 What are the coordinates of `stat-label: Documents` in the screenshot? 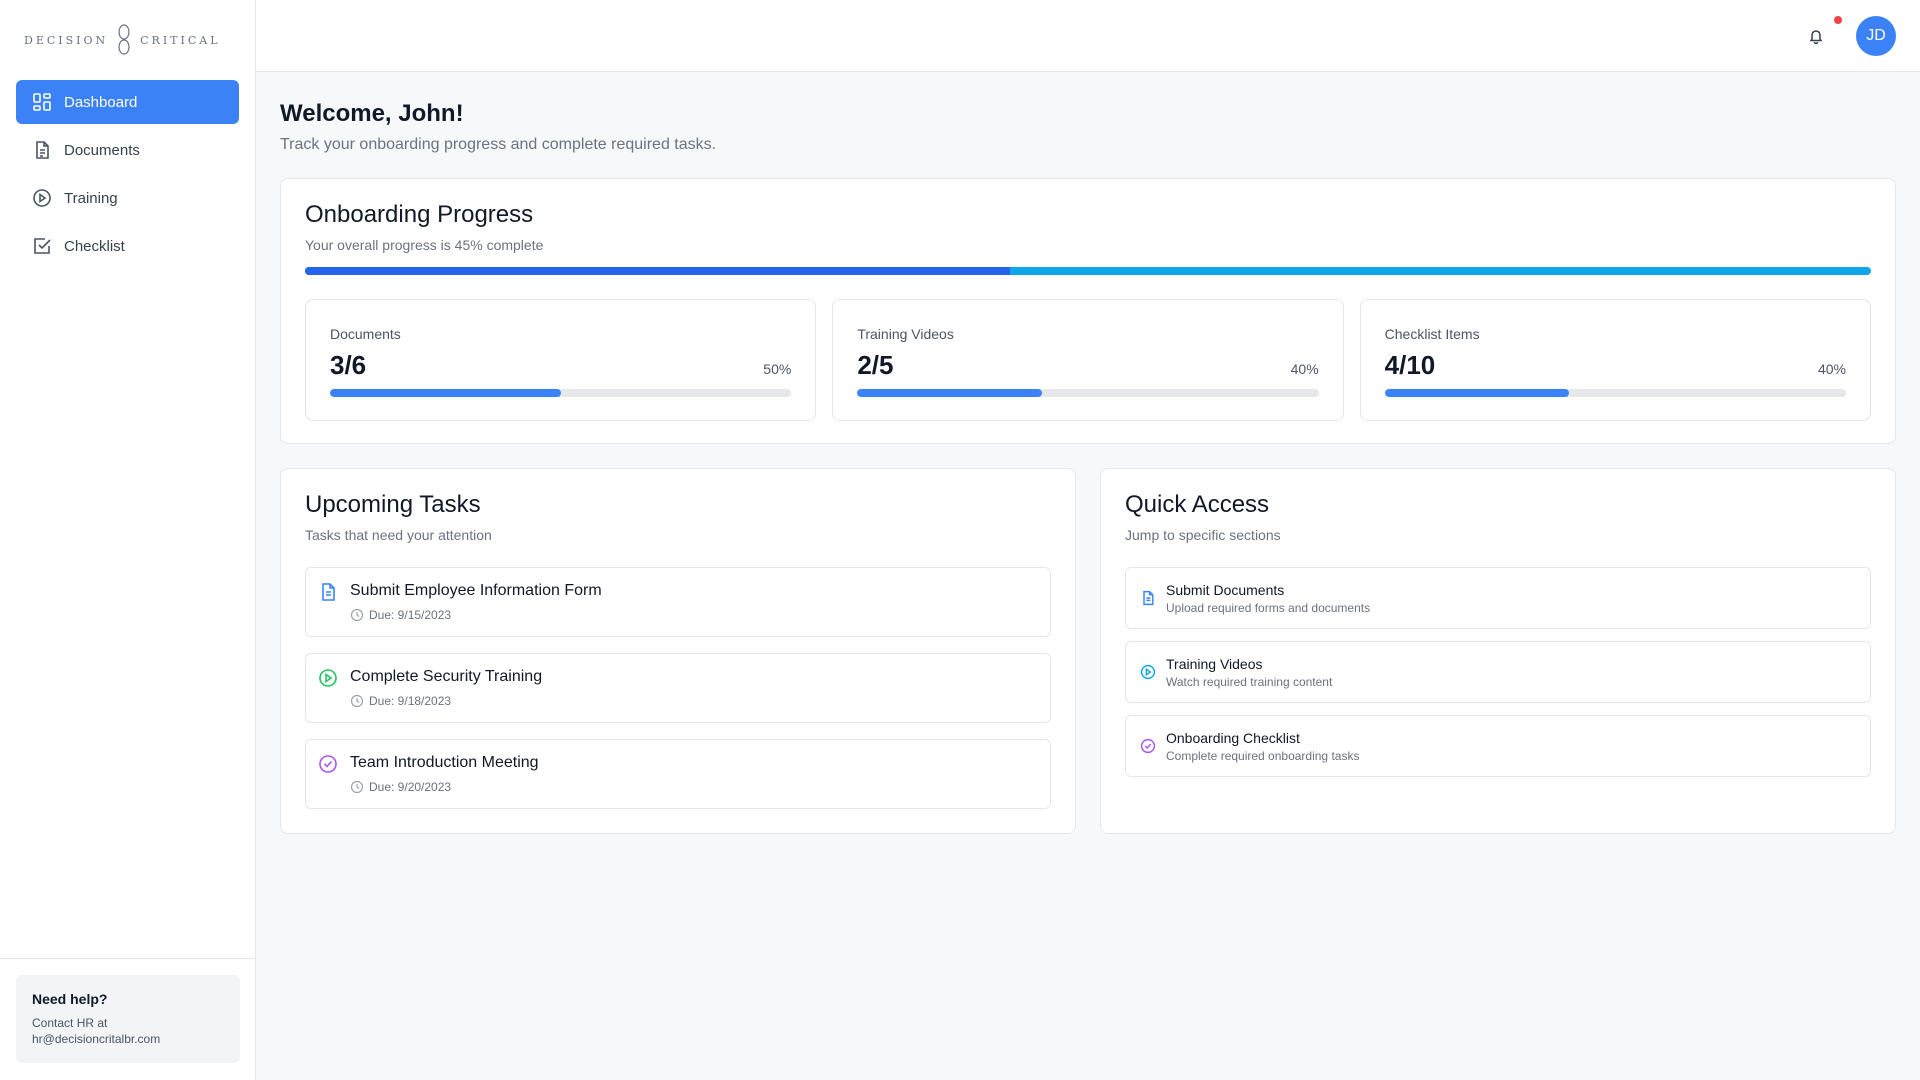 It's located at (365, 334).